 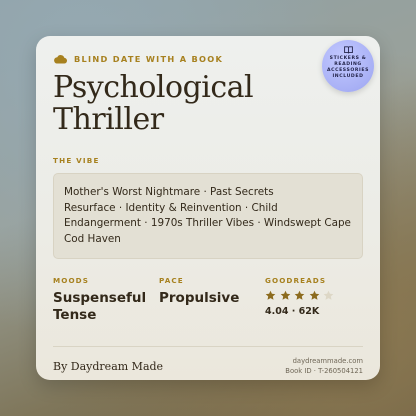 I want to click on vibe-line: Cod Haven, so click(x=92, y=238).